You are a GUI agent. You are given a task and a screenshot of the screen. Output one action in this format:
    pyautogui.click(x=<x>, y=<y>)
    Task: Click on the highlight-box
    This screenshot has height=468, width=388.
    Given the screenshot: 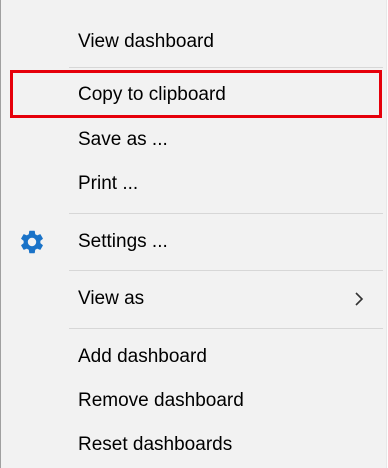 What is the action you would take?
    pyautogui.click(x=196, y=94)
    